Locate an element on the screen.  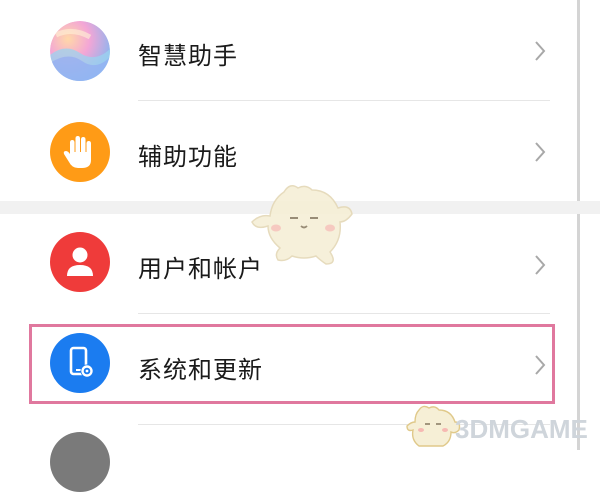
gray-circle-icon is located at coordinates (80, 462).